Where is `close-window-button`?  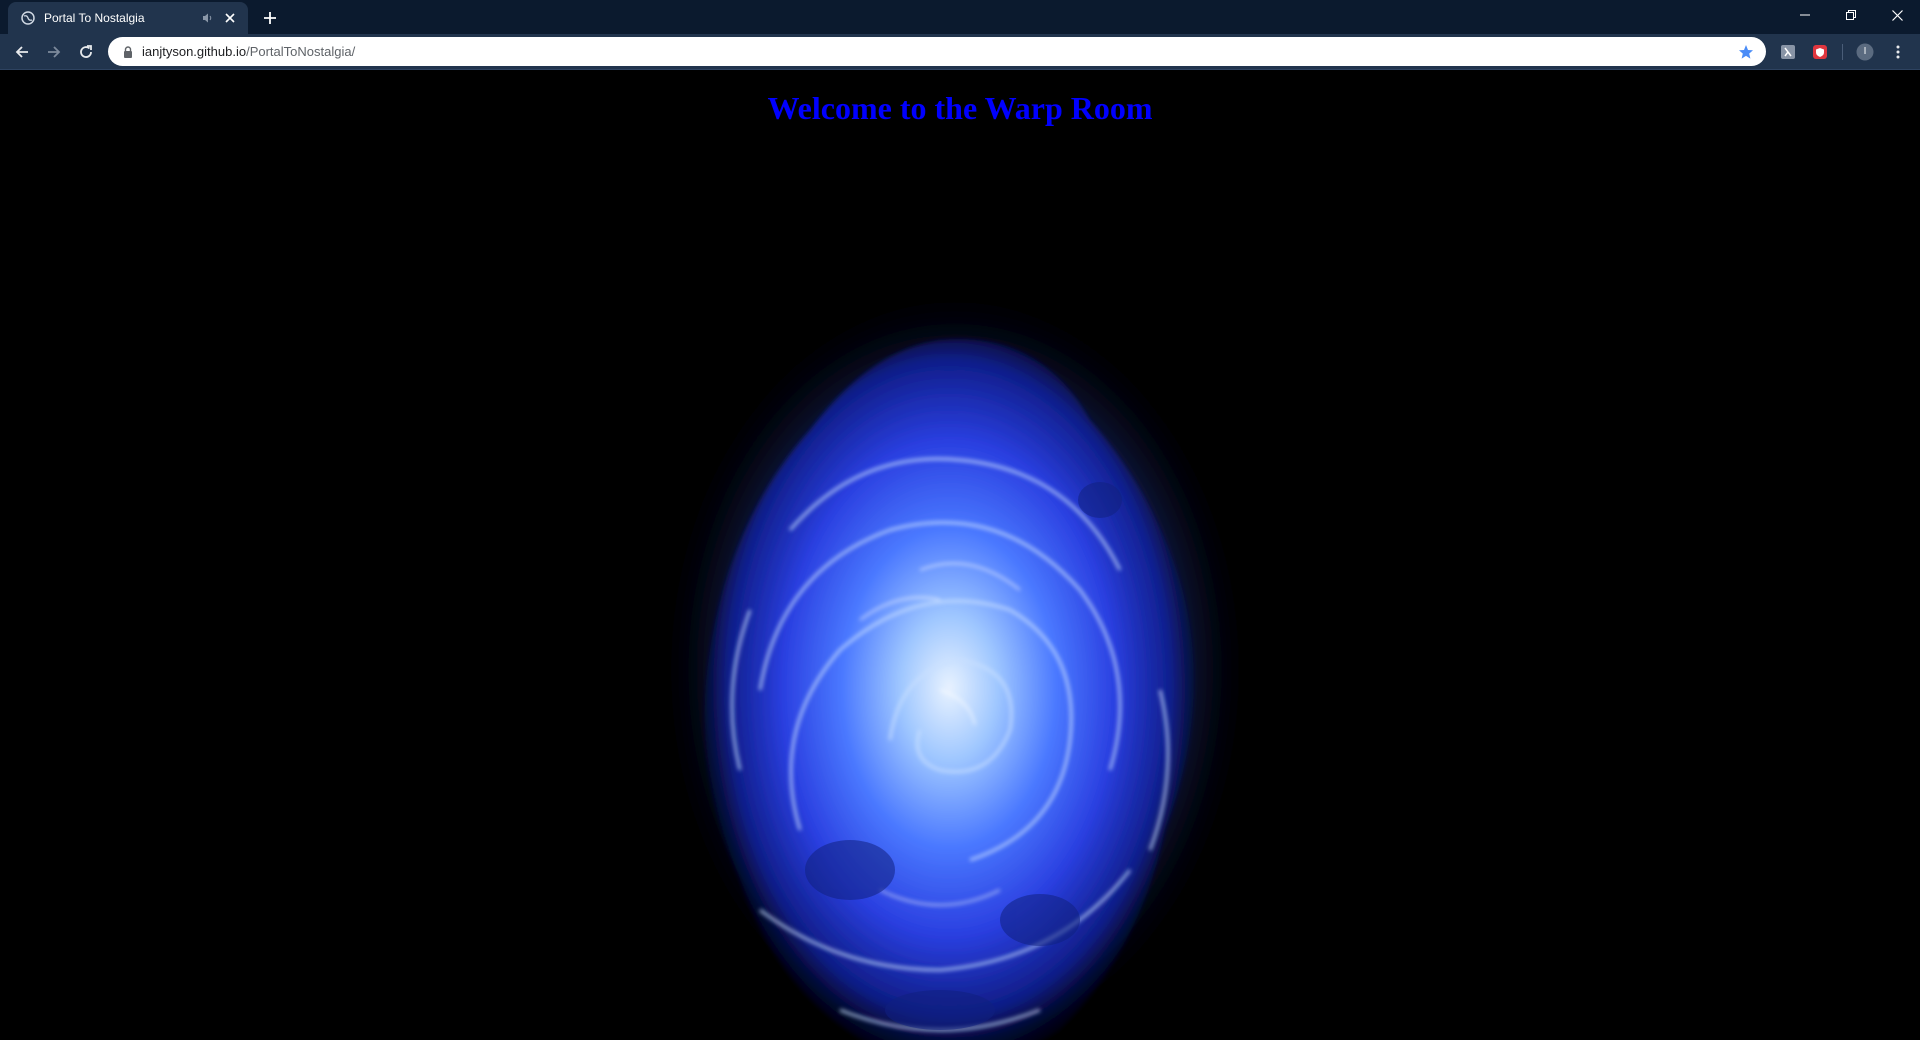
close-window-button is located at coordinates (1897, 15).